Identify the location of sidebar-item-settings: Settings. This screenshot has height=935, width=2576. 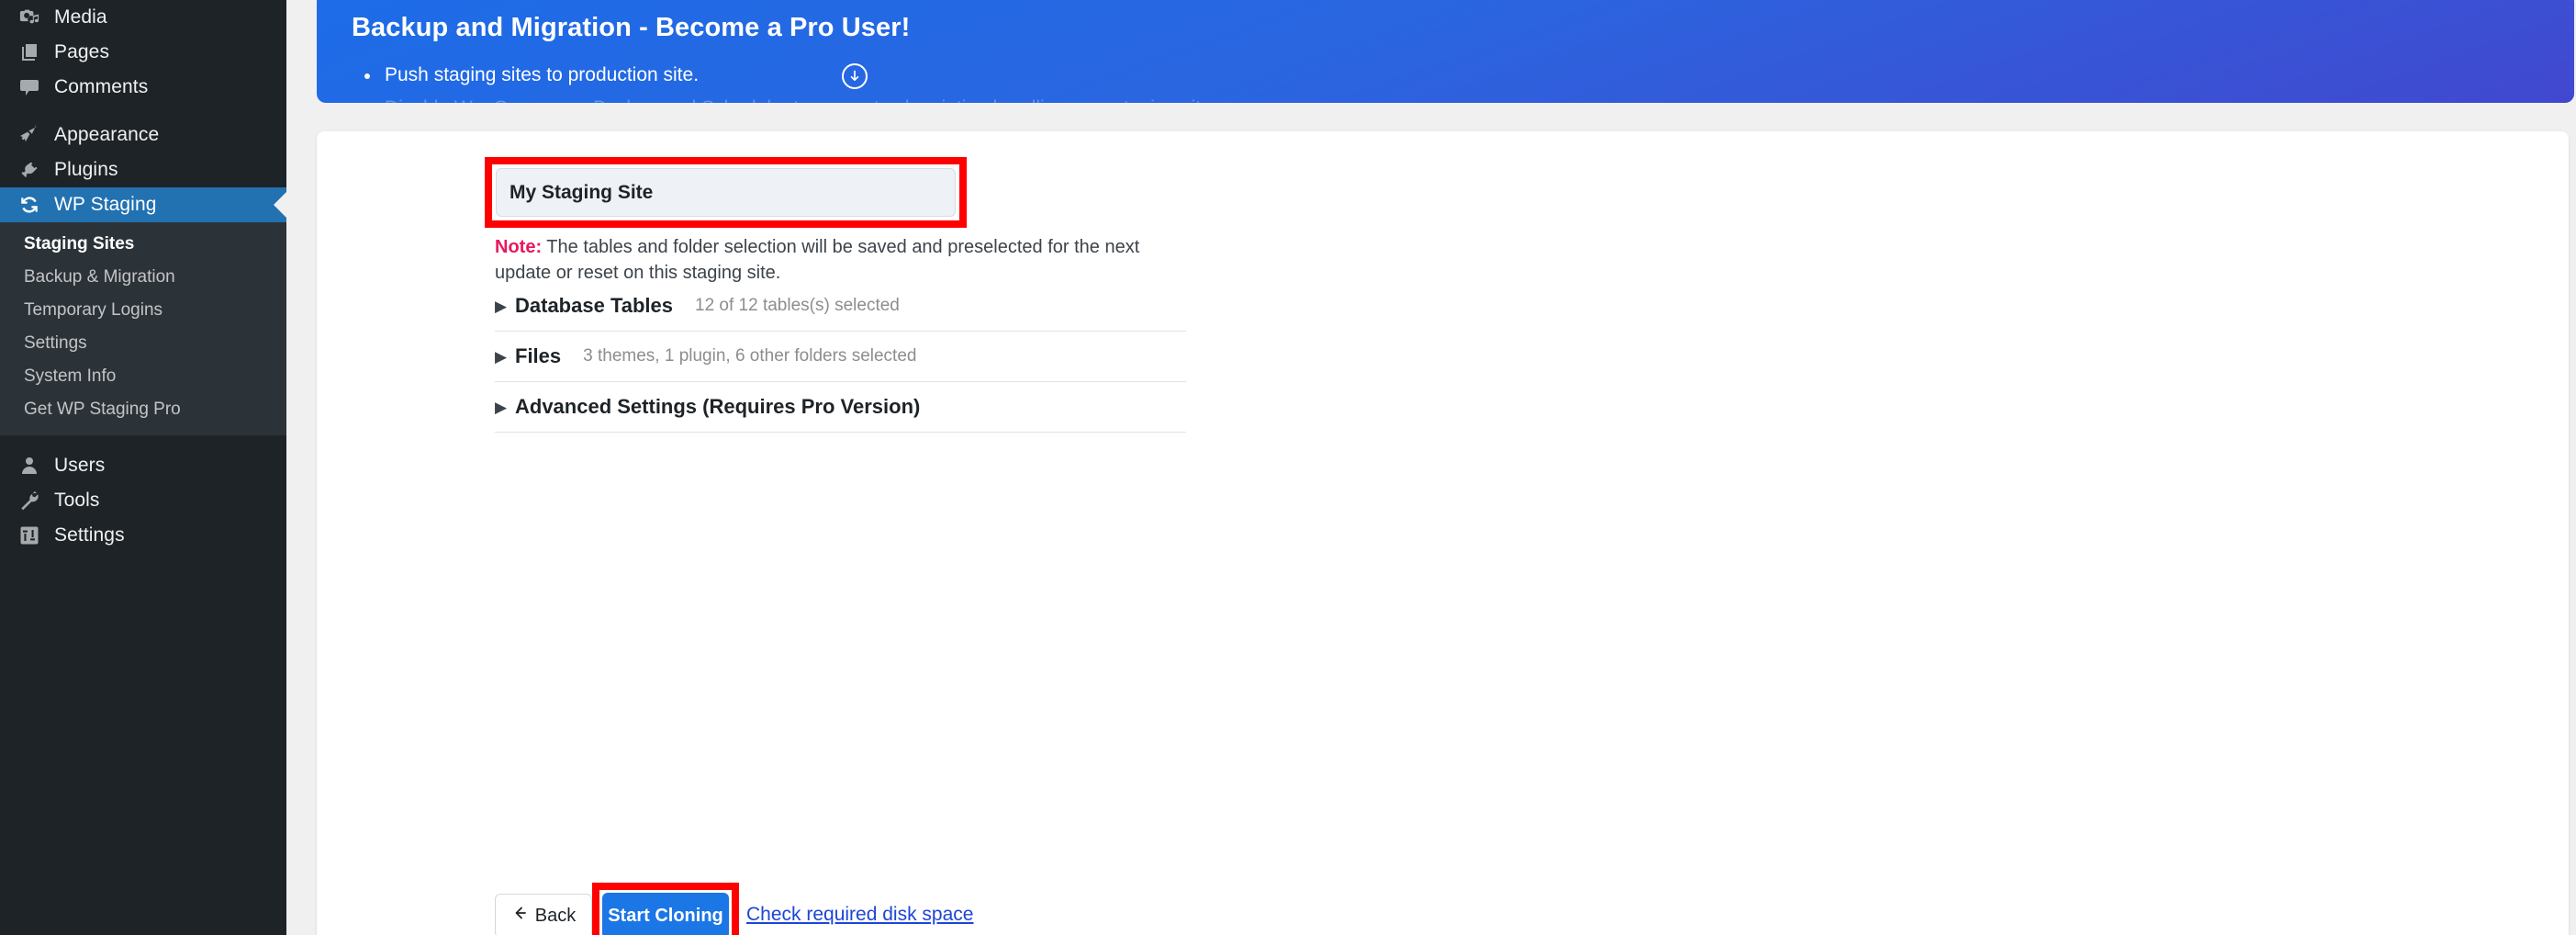
(143, 536).